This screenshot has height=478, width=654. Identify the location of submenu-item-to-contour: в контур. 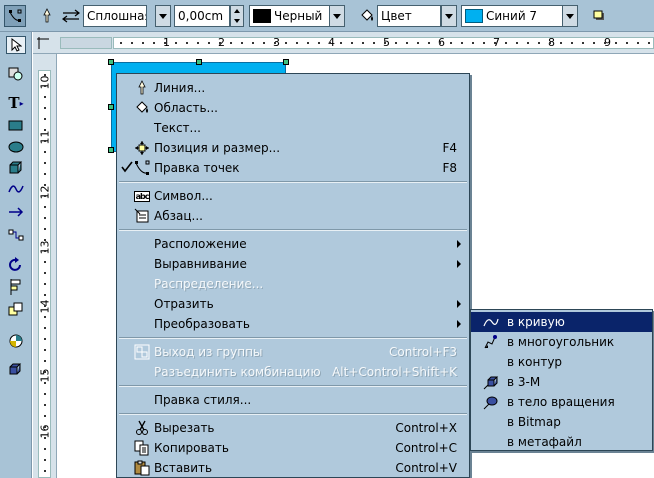
(561, 362).